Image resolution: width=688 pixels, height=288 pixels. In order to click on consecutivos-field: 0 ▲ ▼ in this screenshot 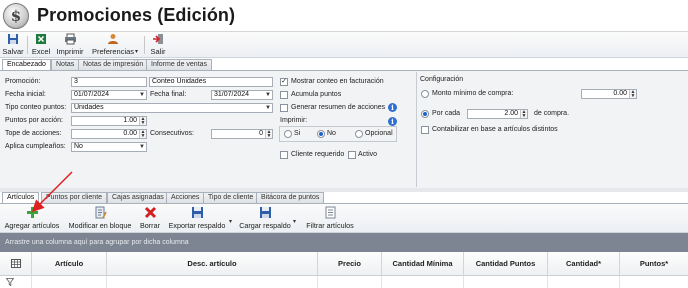, I will do `click(242, 134)`.